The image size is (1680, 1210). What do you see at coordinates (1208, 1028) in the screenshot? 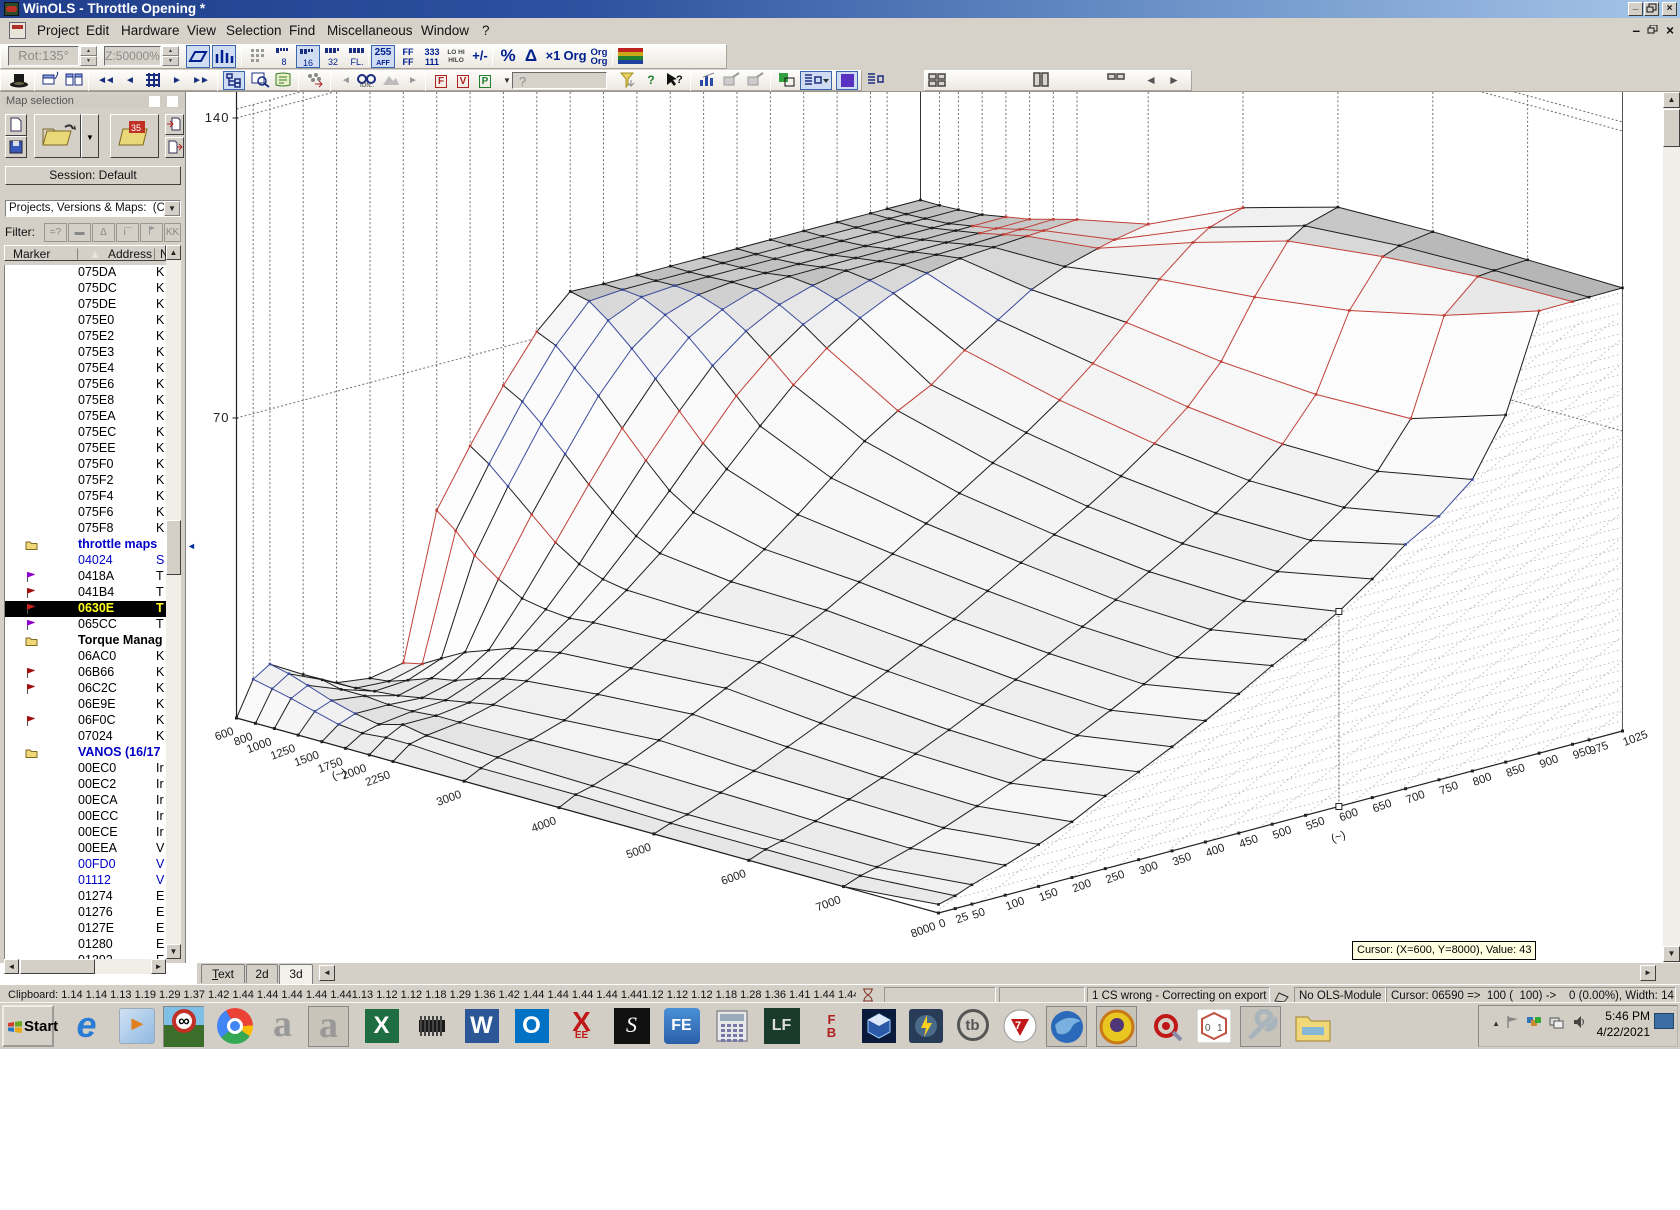
I see `svg-text: 0` at bounding box center [1208, 1028].